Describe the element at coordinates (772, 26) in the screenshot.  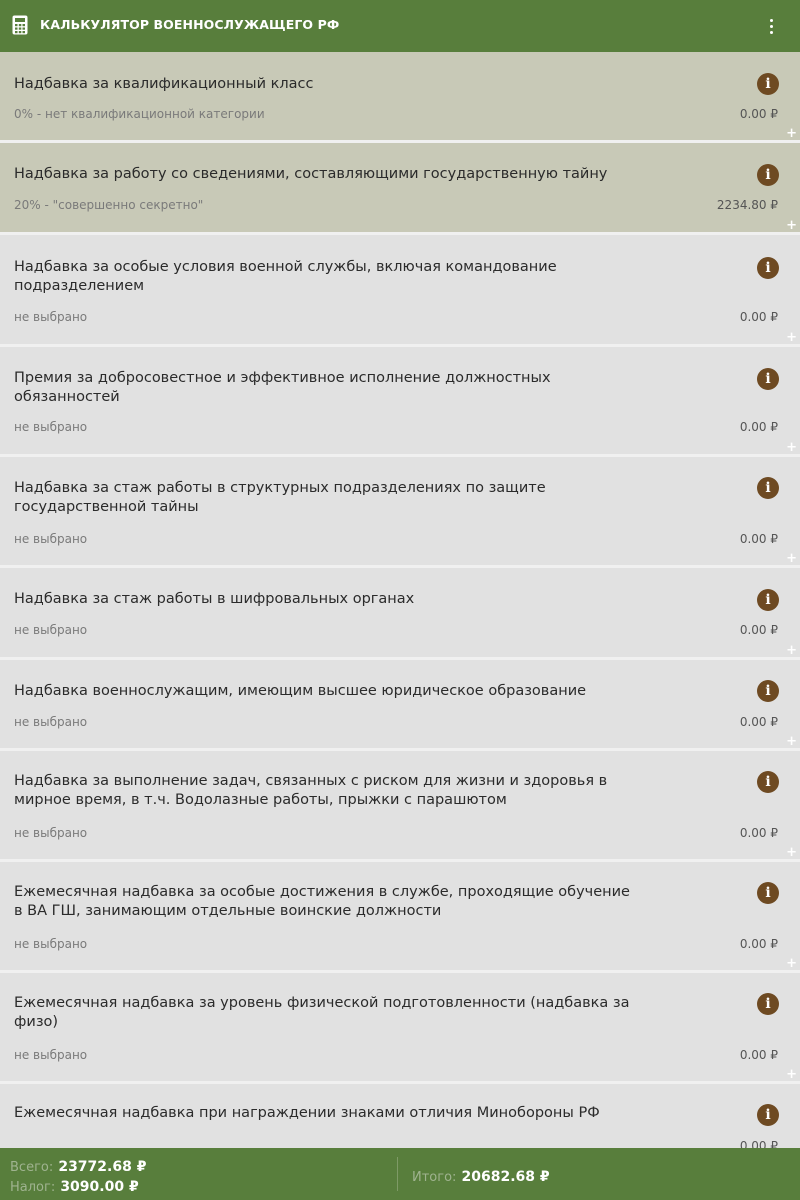
I see `more-vert-icon` at that location.